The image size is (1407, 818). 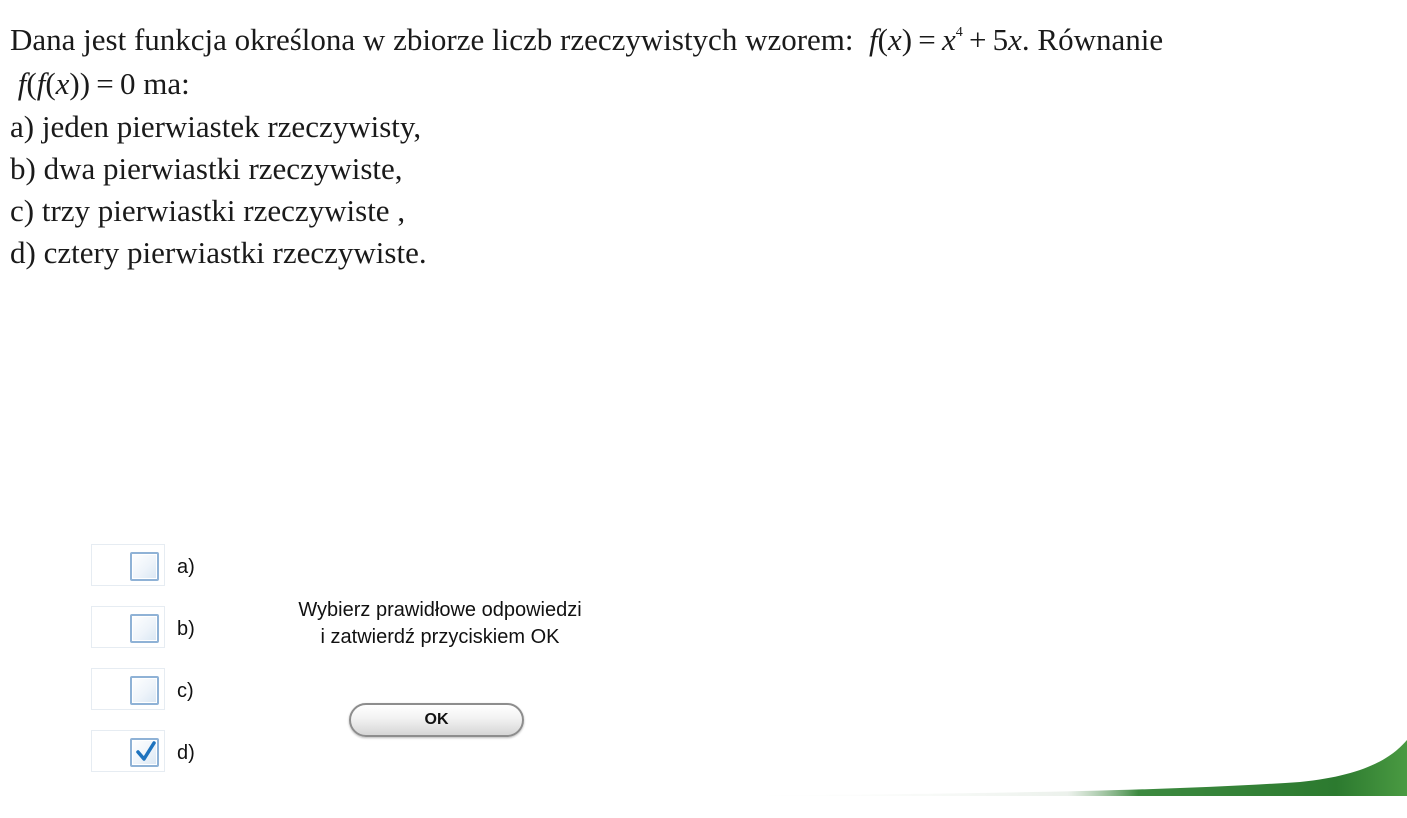 What do you see at coordinates (144, 566) in the screenshot?
I see `checkbox-a` at bounding box center [144, 566].